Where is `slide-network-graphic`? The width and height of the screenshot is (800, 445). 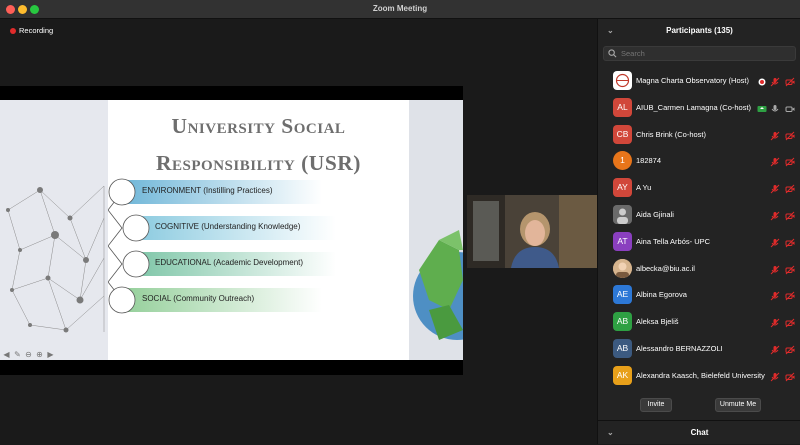
slide-network-graphic is located at coordinates (54, 230).